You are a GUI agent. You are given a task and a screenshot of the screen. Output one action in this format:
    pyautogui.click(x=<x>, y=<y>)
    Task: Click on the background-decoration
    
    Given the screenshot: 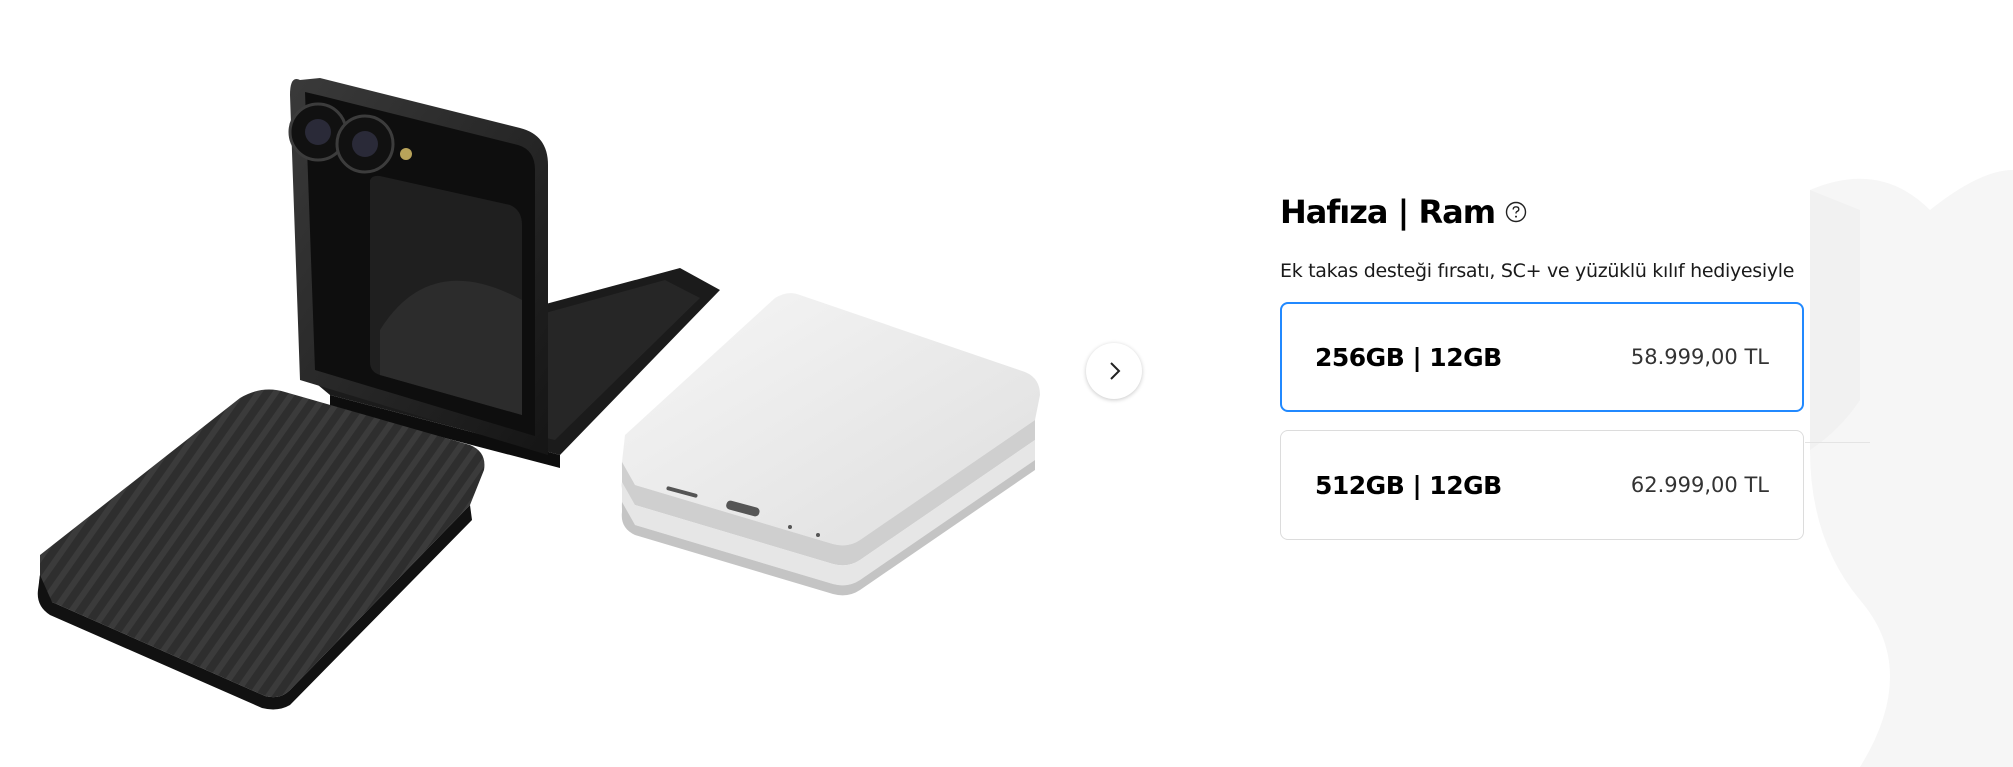 What is the action you would take?
    pyautogui.click(x=1911, y=468)
    